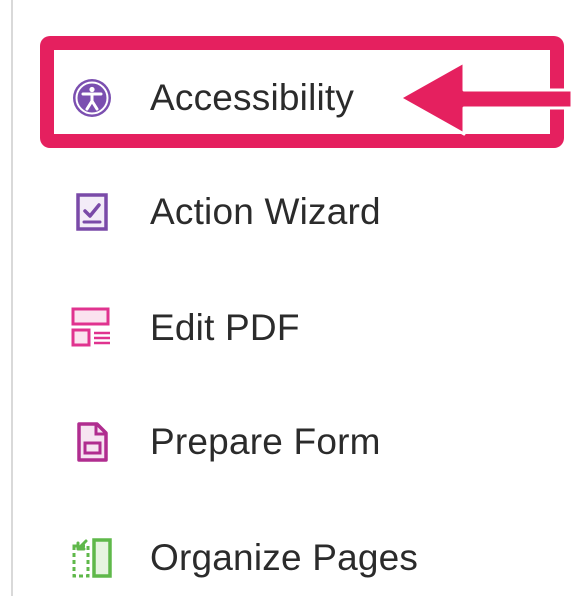 The height and width of the screenshot is (596, 572). What do you see at coordinates (284, 557) in the screenshot?
I see `tool-label-organize-pages: Organize Pages` at bounding box center [284, 557].